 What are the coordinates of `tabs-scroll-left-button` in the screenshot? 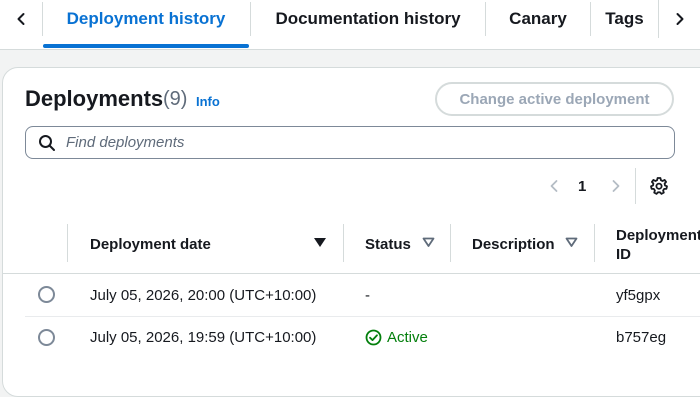 It's located at (21, 19).